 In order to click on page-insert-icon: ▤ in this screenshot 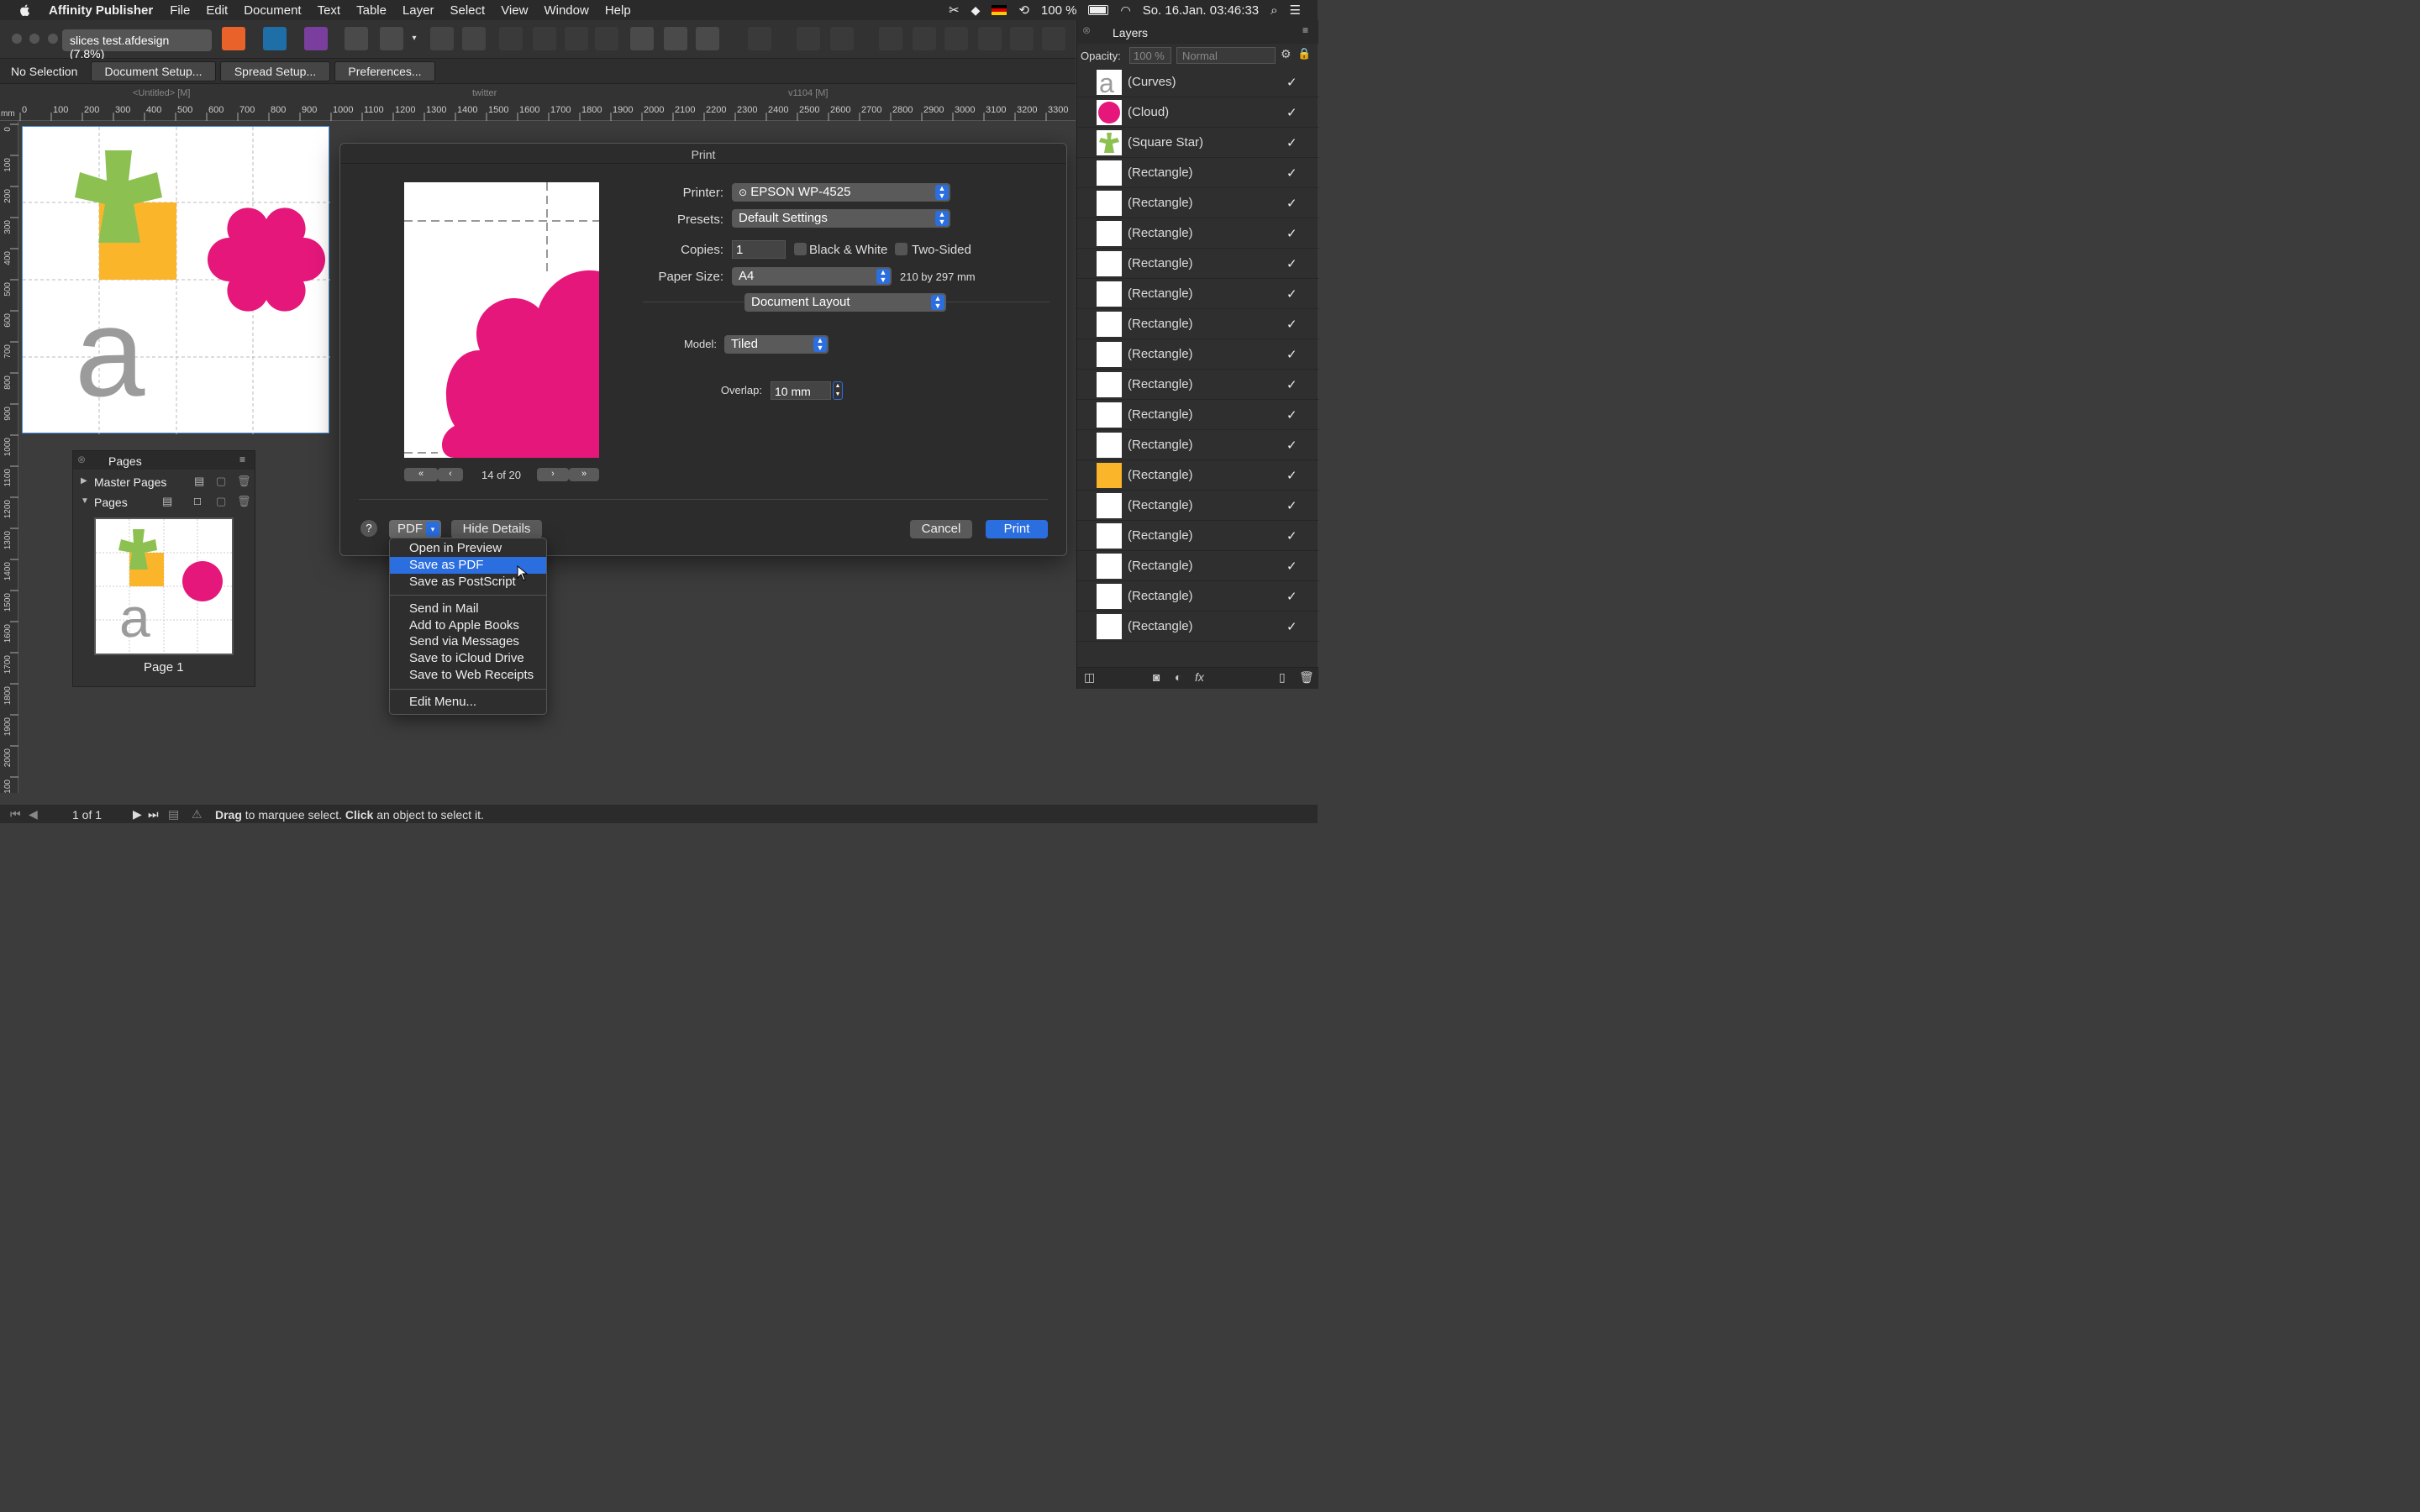, I will do `click(167, 501)`.